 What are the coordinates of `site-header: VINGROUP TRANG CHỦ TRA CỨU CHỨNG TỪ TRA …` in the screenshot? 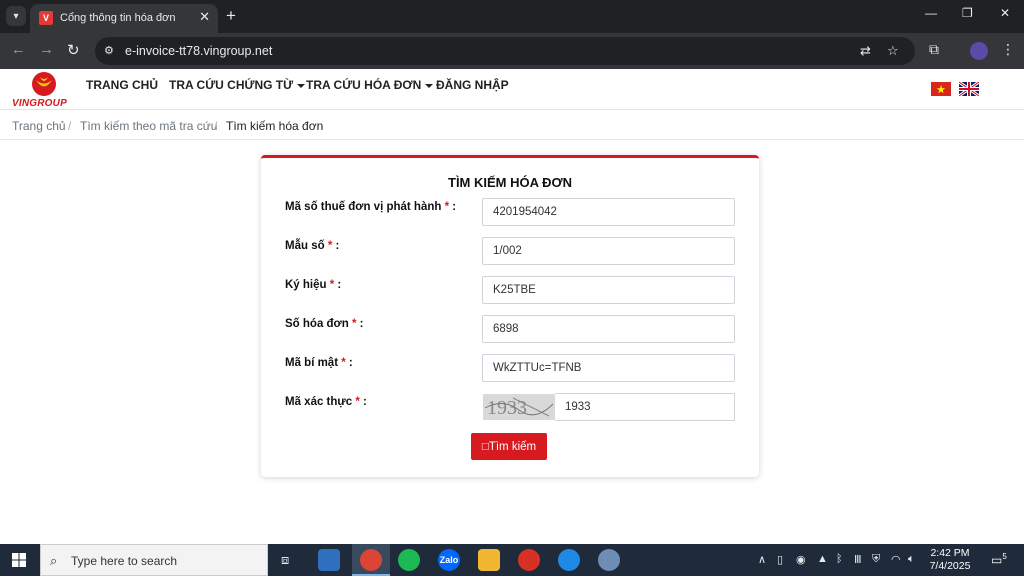 It's located at (512, 89).